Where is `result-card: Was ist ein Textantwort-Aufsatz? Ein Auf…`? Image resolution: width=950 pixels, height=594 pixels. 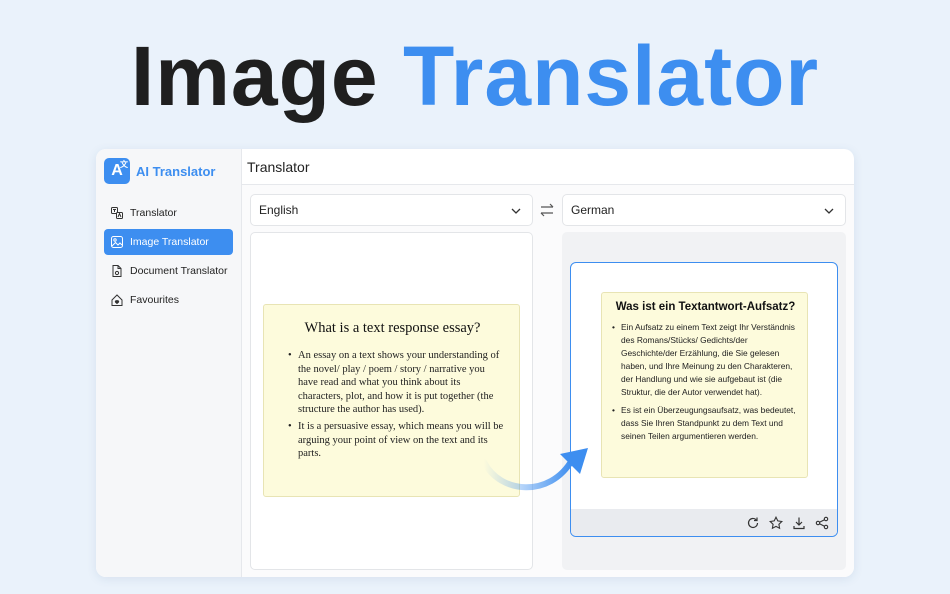 result-card: Was ist ein Textantwort-Aufsatz? Ein Auf… is located at coordinates (704, 399).